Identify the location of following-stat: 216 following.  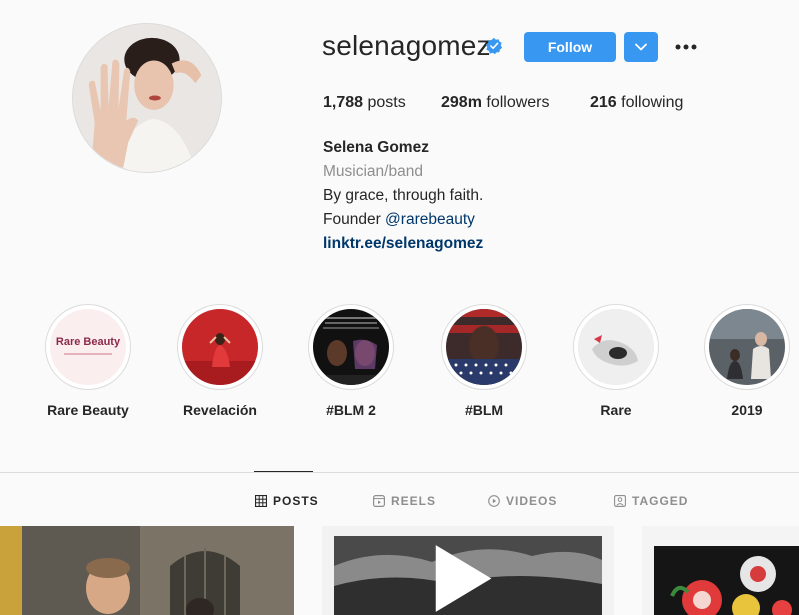
(636, 103).